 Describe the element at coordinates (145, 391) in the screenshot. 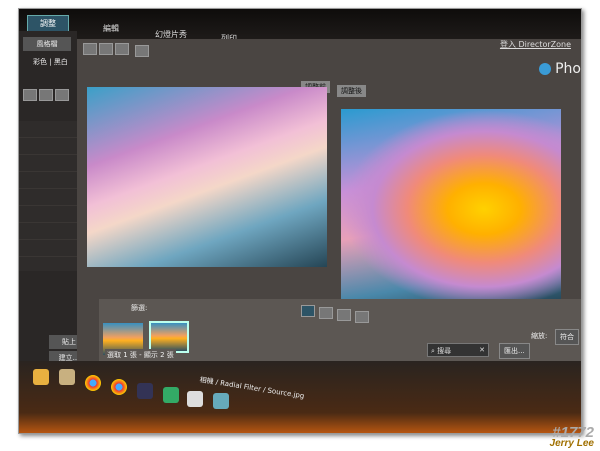

I see `photo-app-icon` at that location.